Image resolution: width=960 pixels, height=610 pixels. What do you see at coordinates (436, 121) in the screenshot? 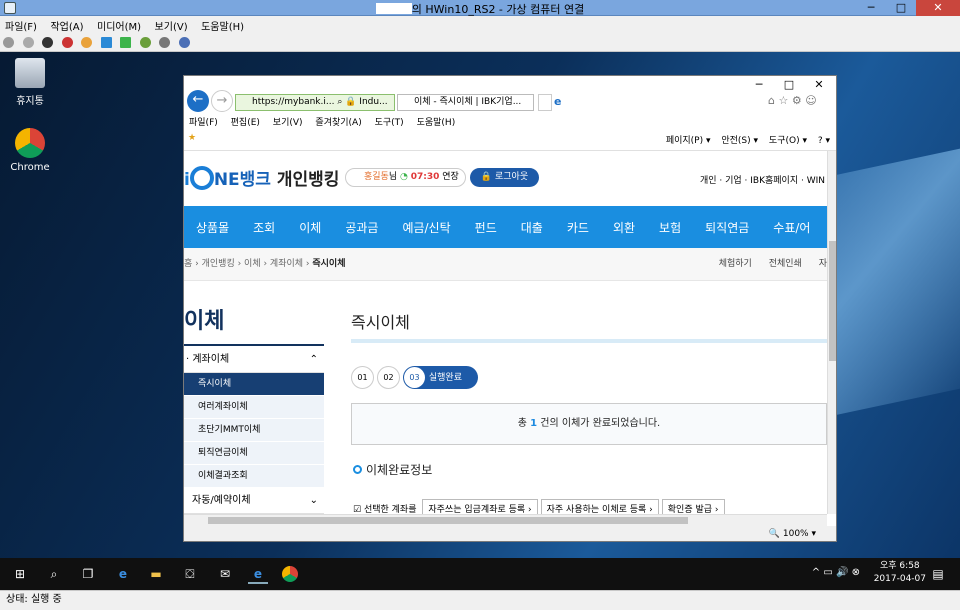
I see `ie-menu-help: 도움말(H)` at bounding box center [436, 121].